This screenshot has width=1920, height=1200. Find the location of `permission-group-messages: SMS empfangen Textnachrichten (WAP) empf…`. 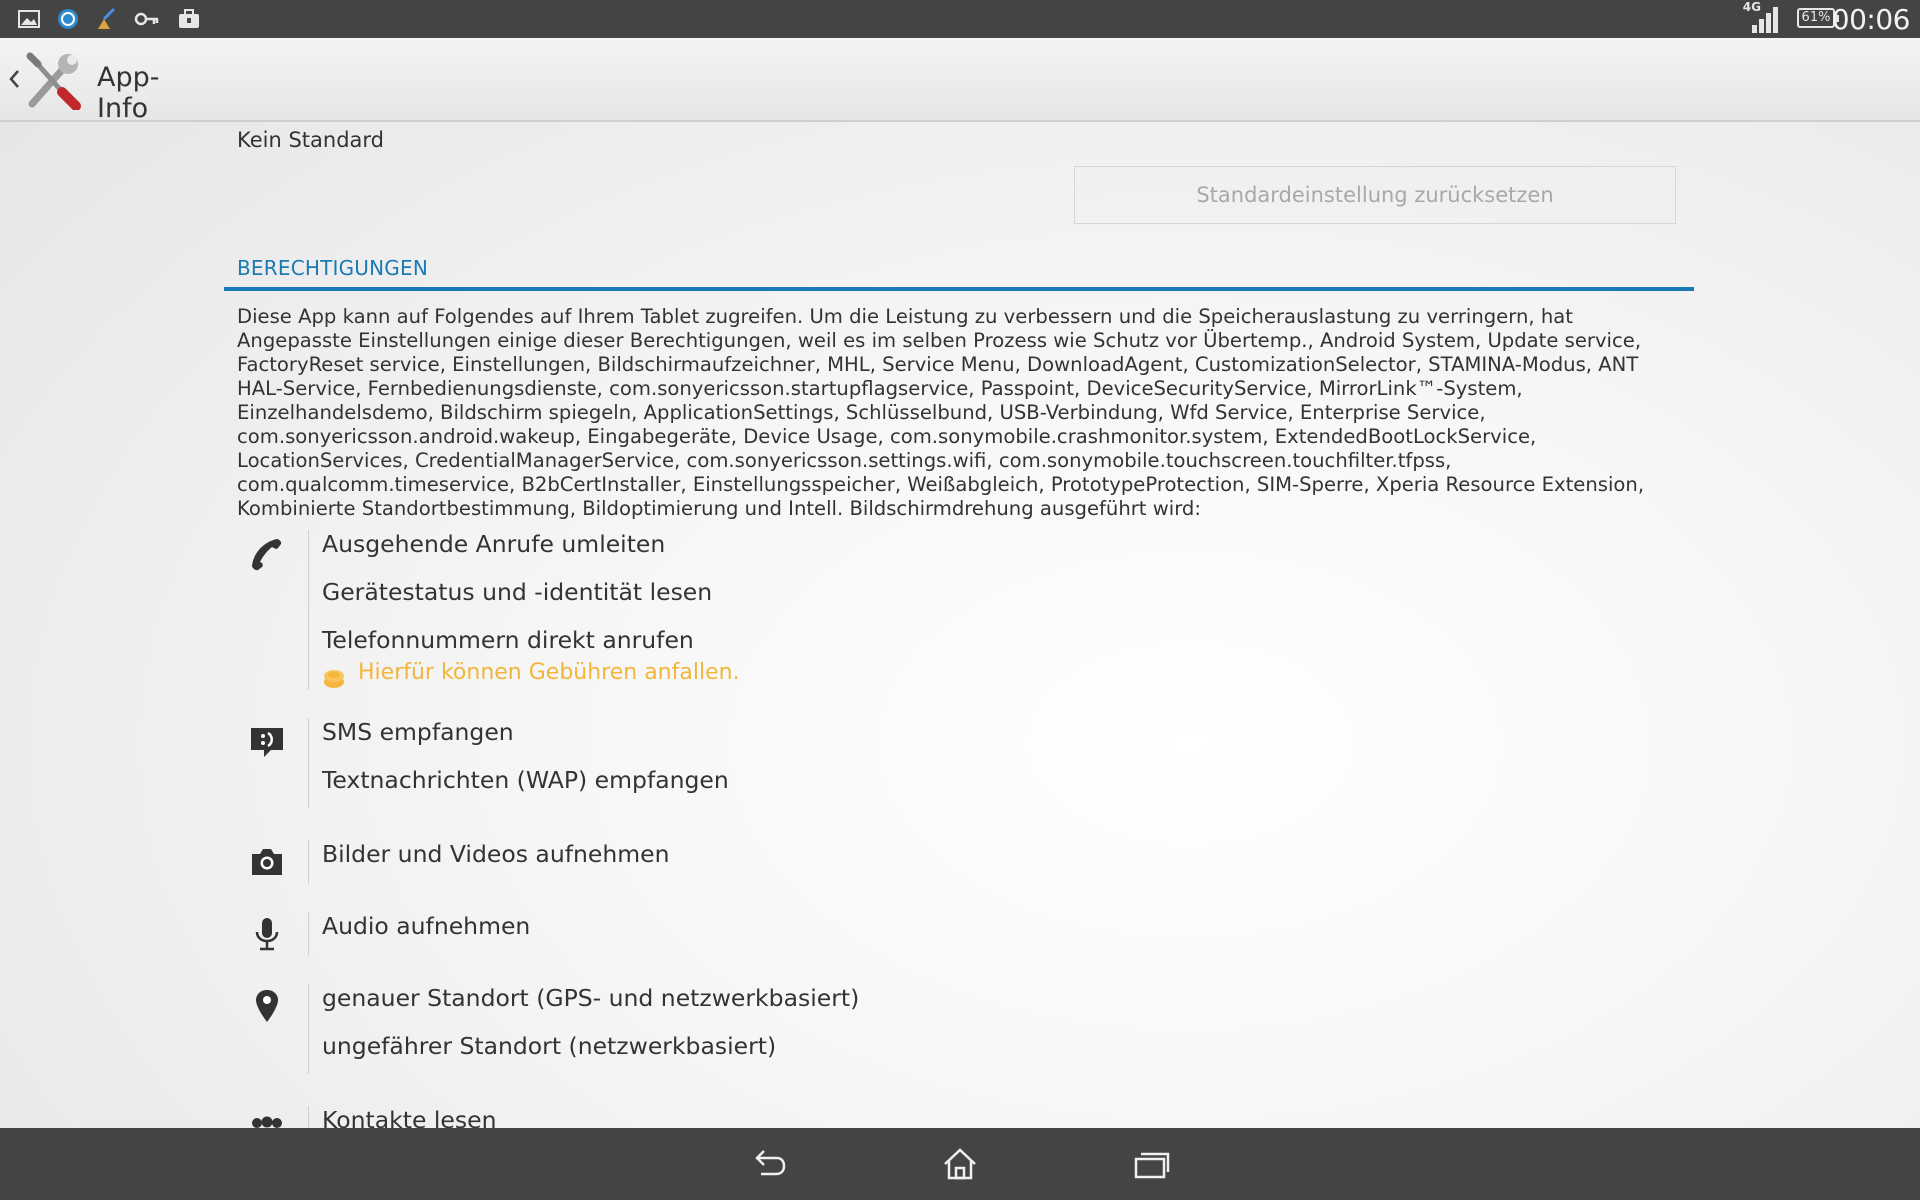

permission-group-messages: SMS empfangen Textnachrichten (WAP) empf… is located at coordinates (957, 763).